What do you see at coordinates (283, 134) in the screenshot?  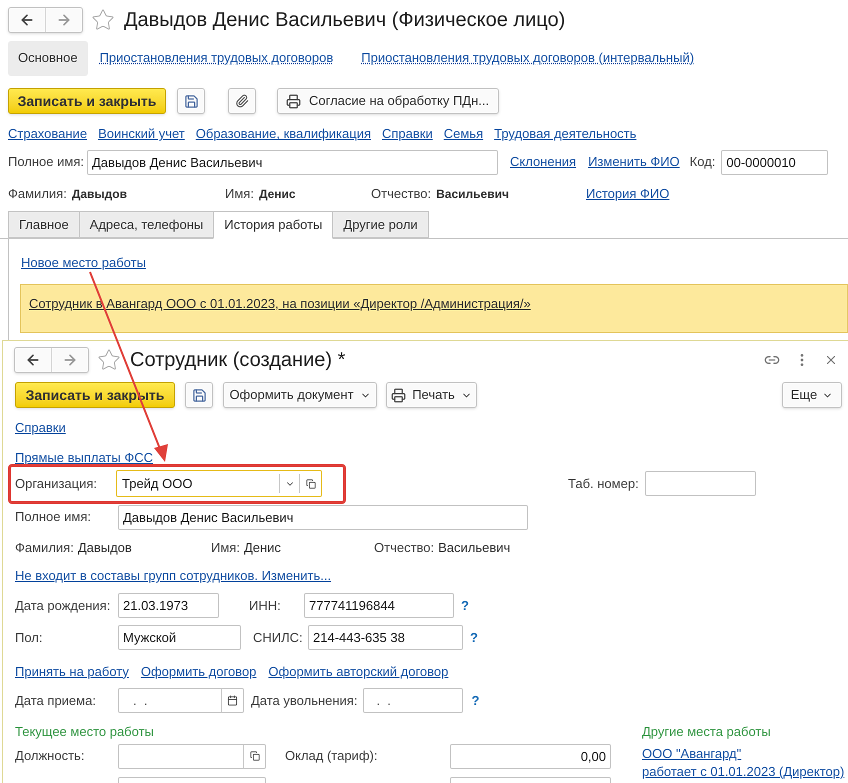 I see `section-link: Образование, квалификация` at bounding box center [283, 134].